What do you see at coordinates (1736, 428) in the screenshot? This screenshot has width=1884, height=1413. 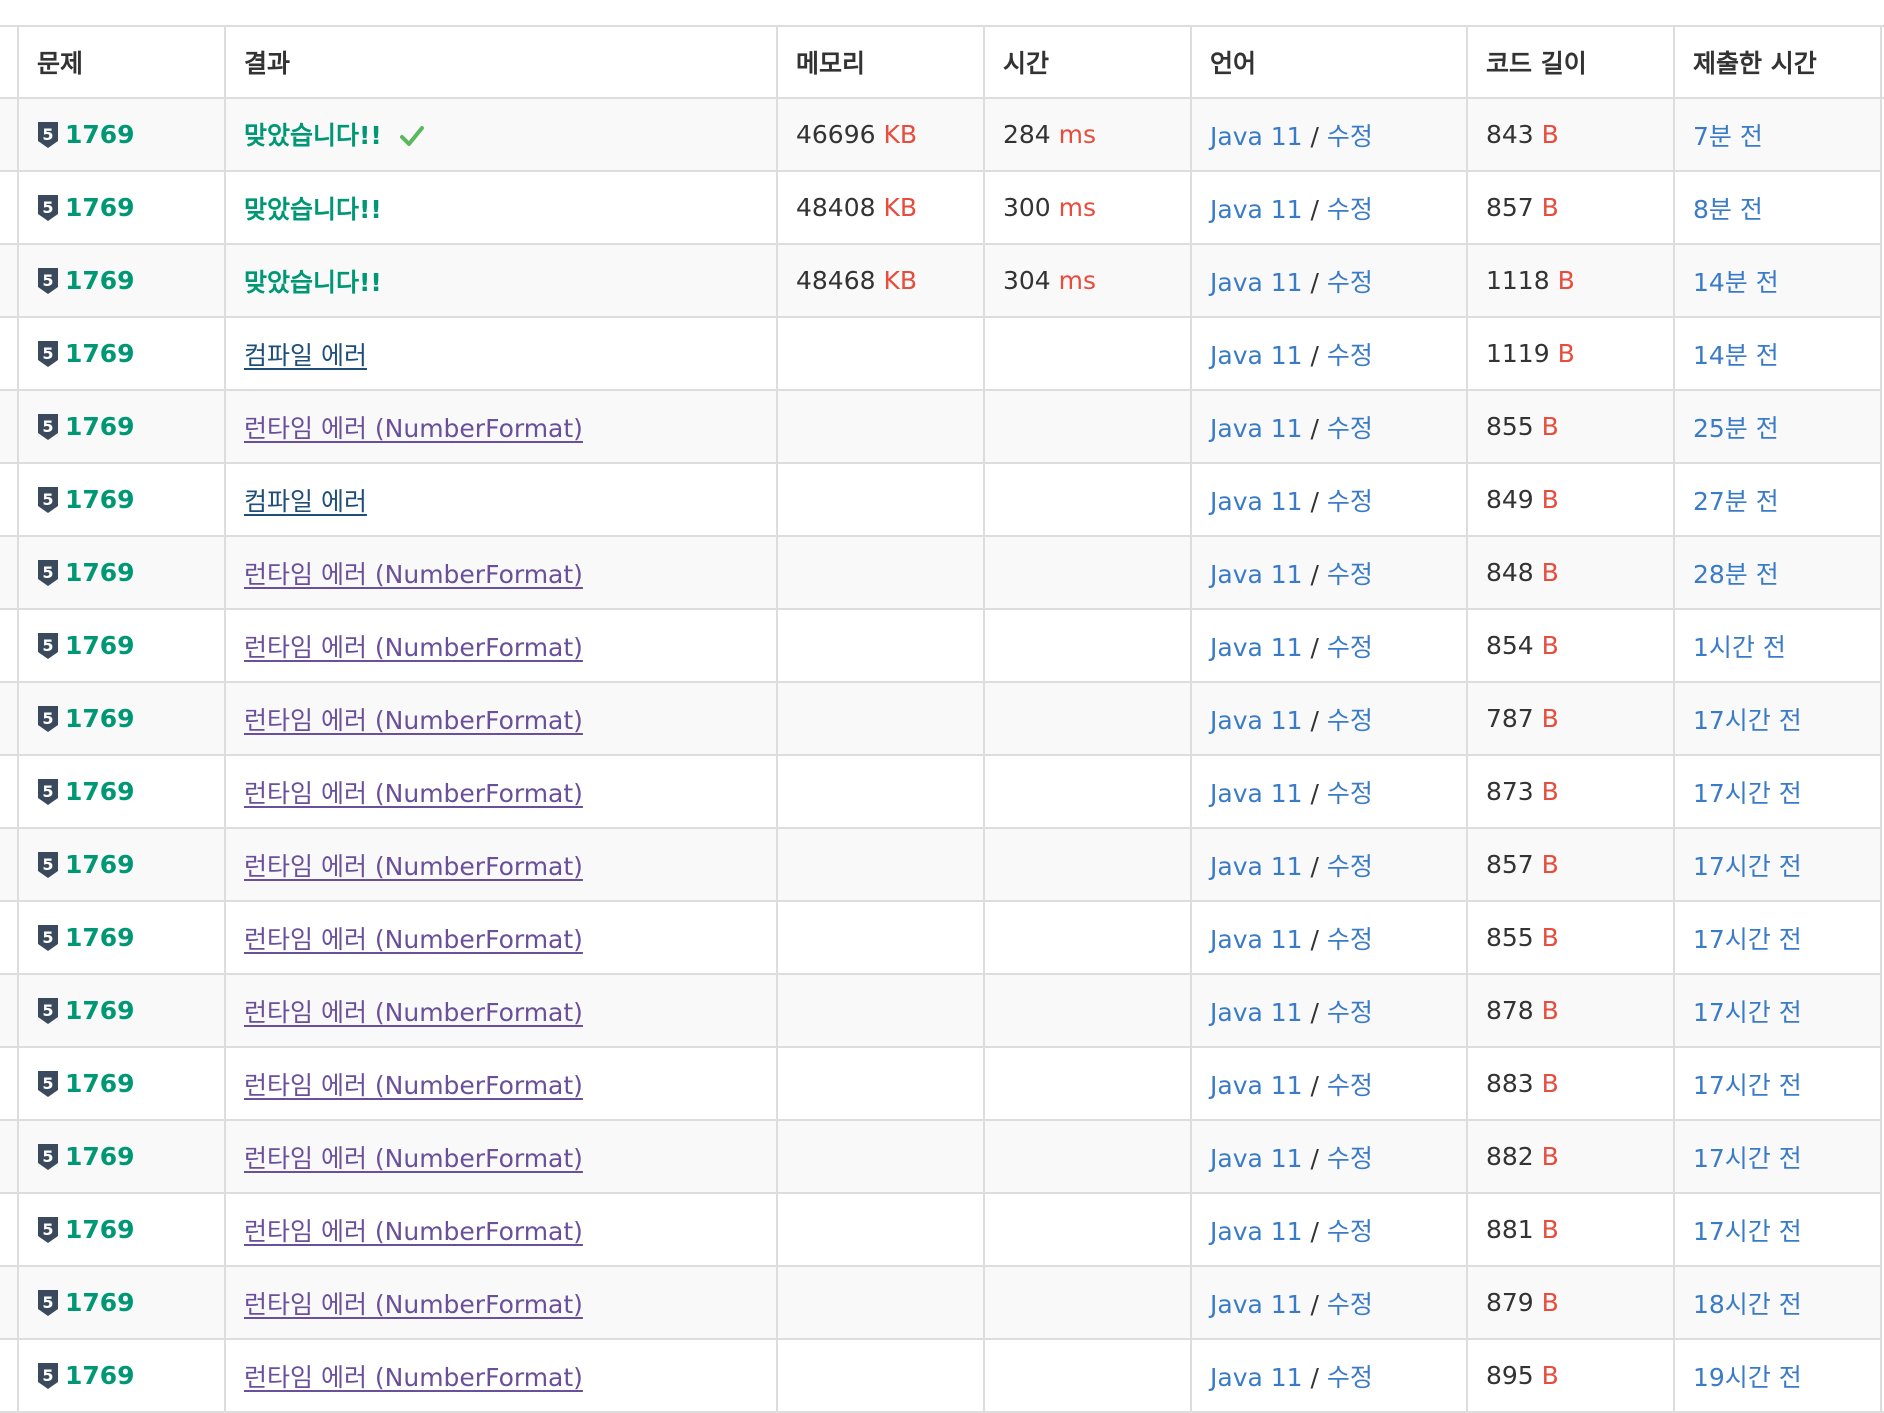 I see `submitted-time-link: 25분 전` at bounding box center [1736, 428].